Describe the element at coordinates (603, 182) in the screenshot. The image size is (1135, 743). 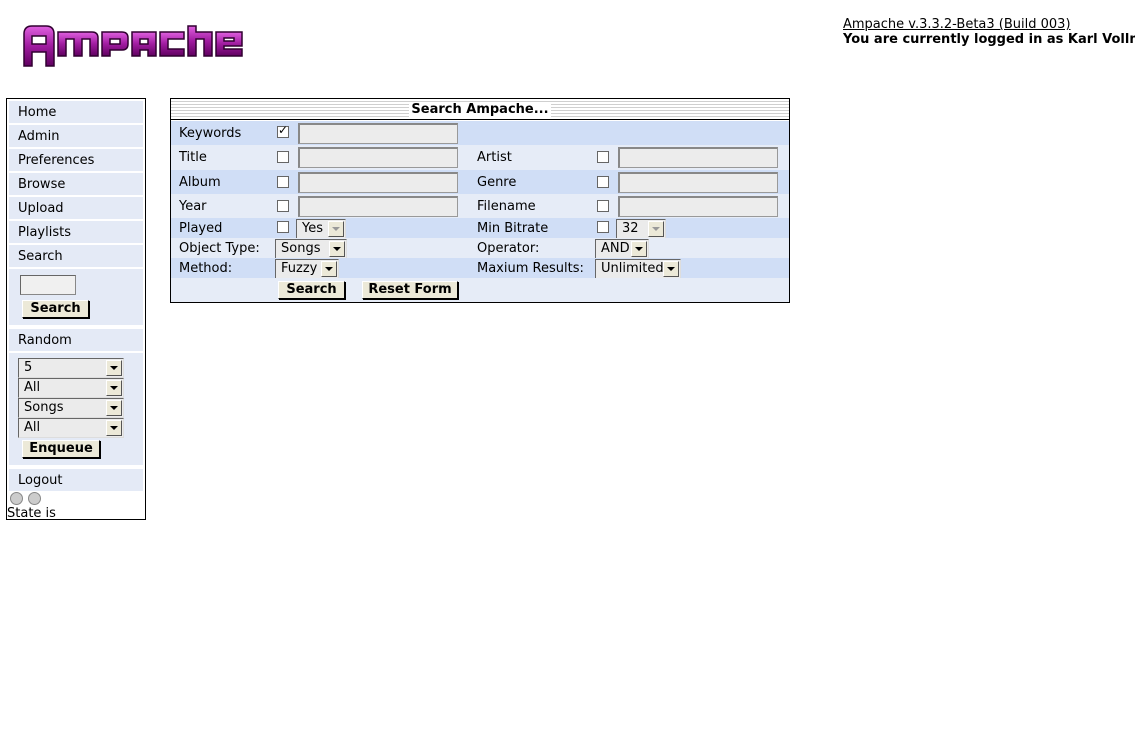
I see `genre-checkbox` at that location.